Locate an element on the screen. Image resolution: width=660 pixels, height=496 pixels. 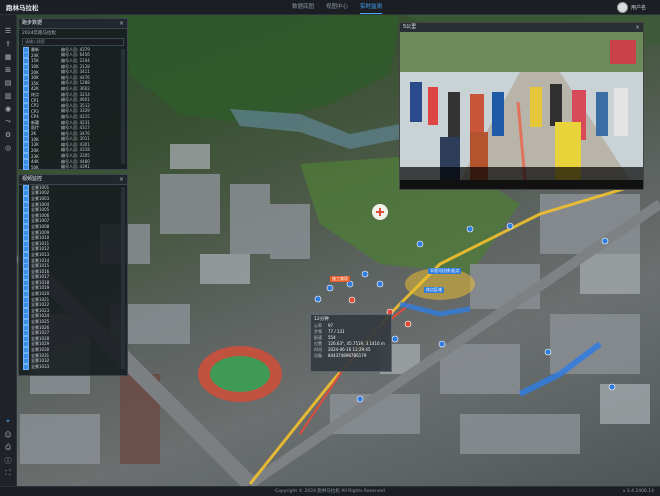
doc-icon: ▤ is located at coordinates (8, 82).